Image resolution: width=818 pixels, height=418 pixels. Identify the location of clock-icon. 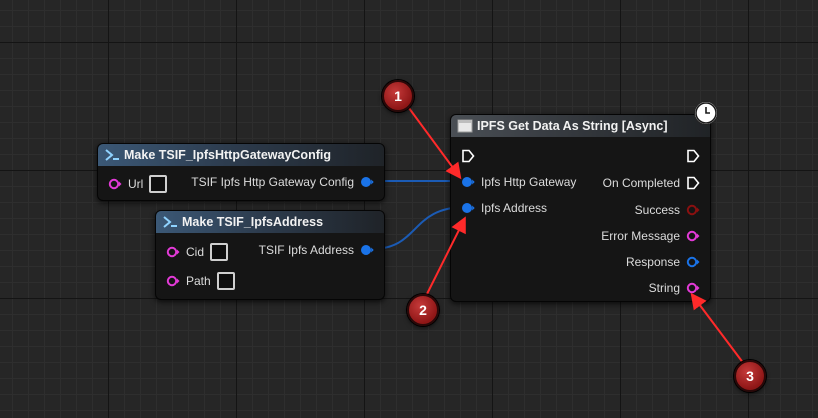
(706, 113).